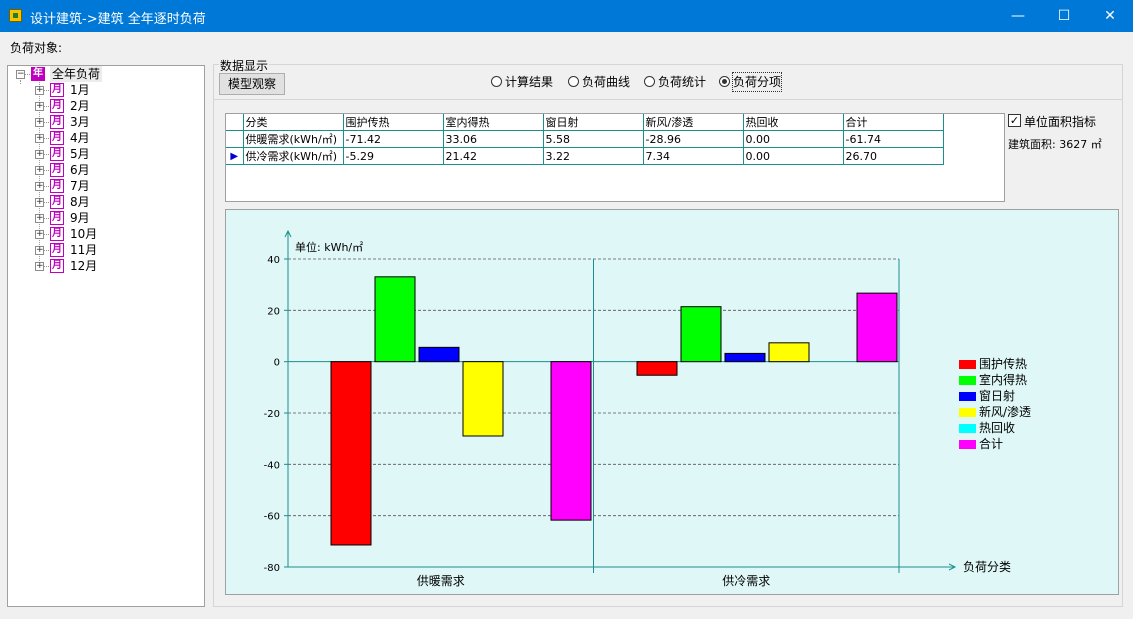  I want to click on minimize-button: —, so click(1018, 16).